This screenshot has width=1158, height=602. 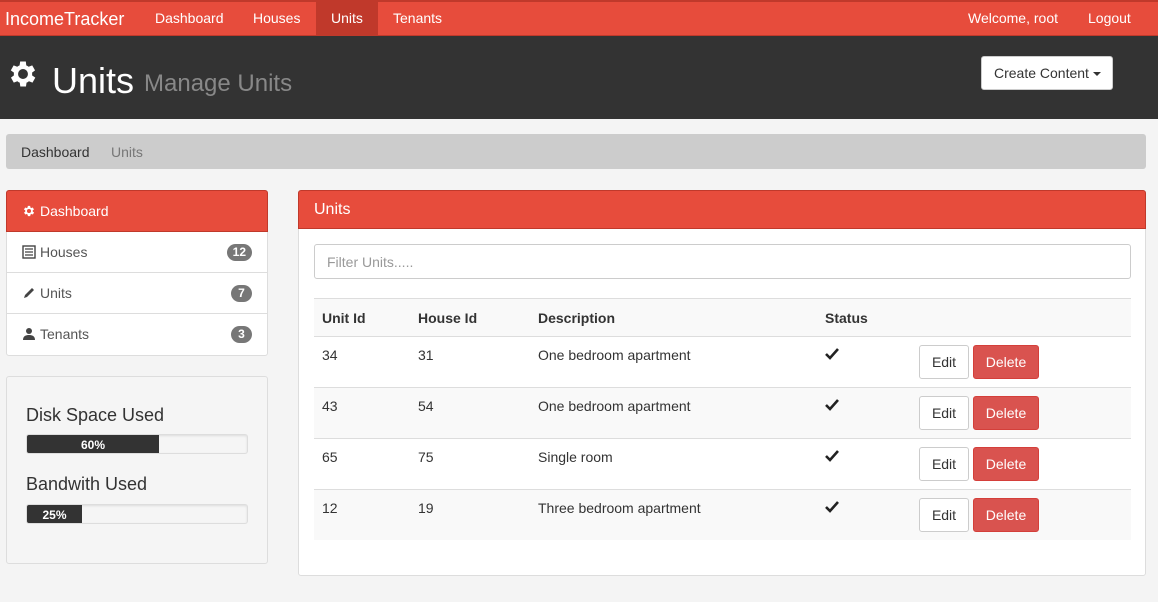 I want to click on house-id-cell: 75, so click(x=426, y=457).